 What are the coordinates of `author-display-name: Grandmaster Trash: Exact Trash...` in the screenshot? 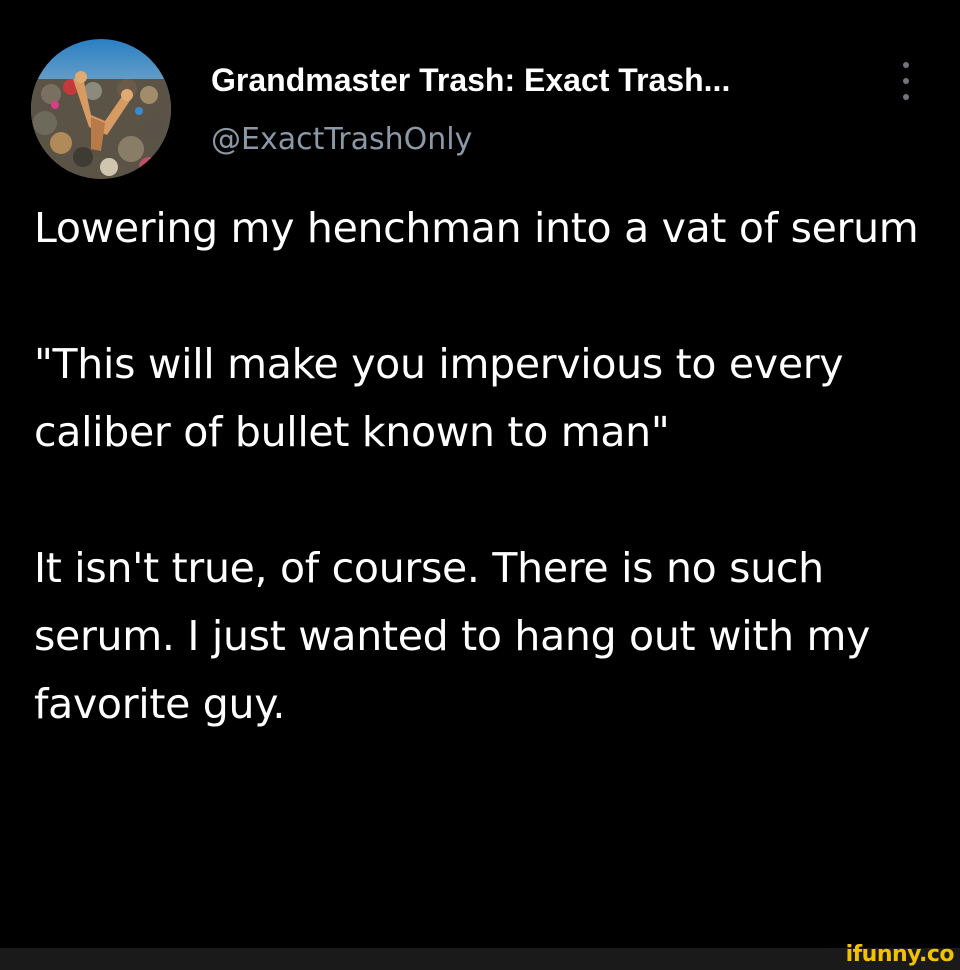 It's located at (470, 80).